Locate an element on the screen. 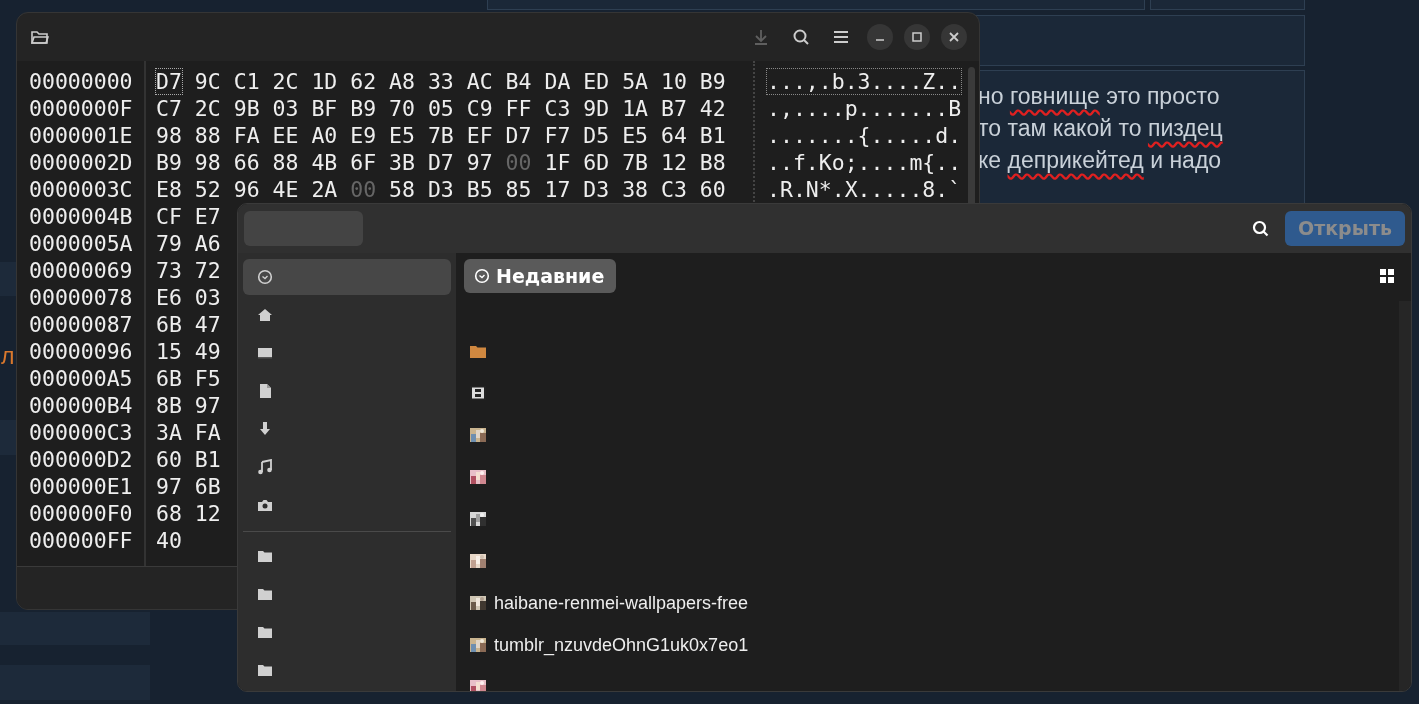  hex-byte: A6 is located at coordinates (207, 243).